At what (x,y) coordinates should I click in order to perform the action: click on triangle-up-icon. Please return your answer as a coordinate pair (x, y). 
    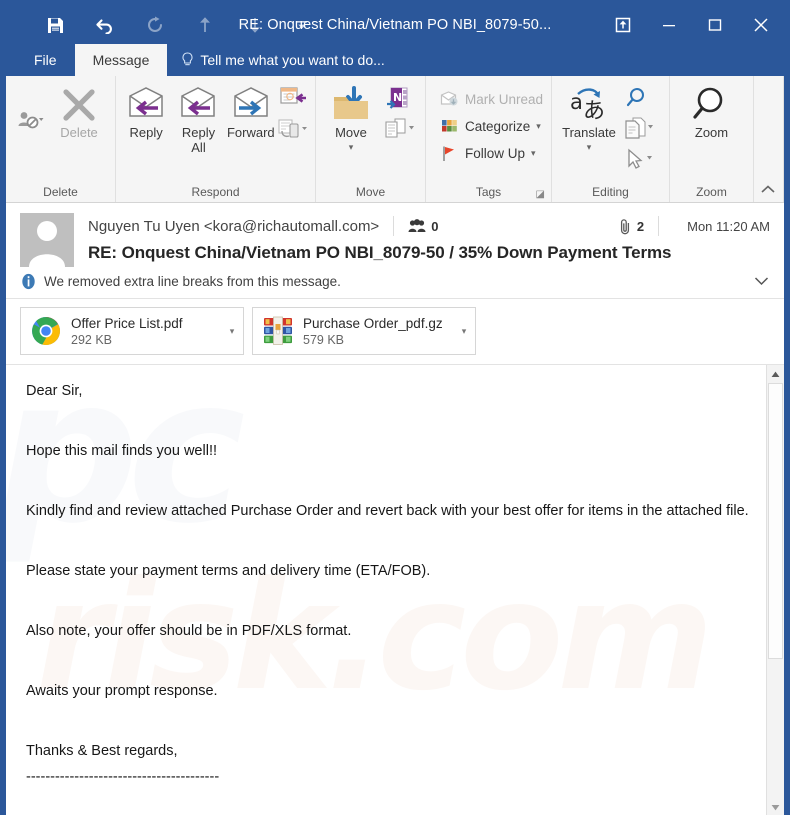
    Looking at the image, I should click on (775, 374).